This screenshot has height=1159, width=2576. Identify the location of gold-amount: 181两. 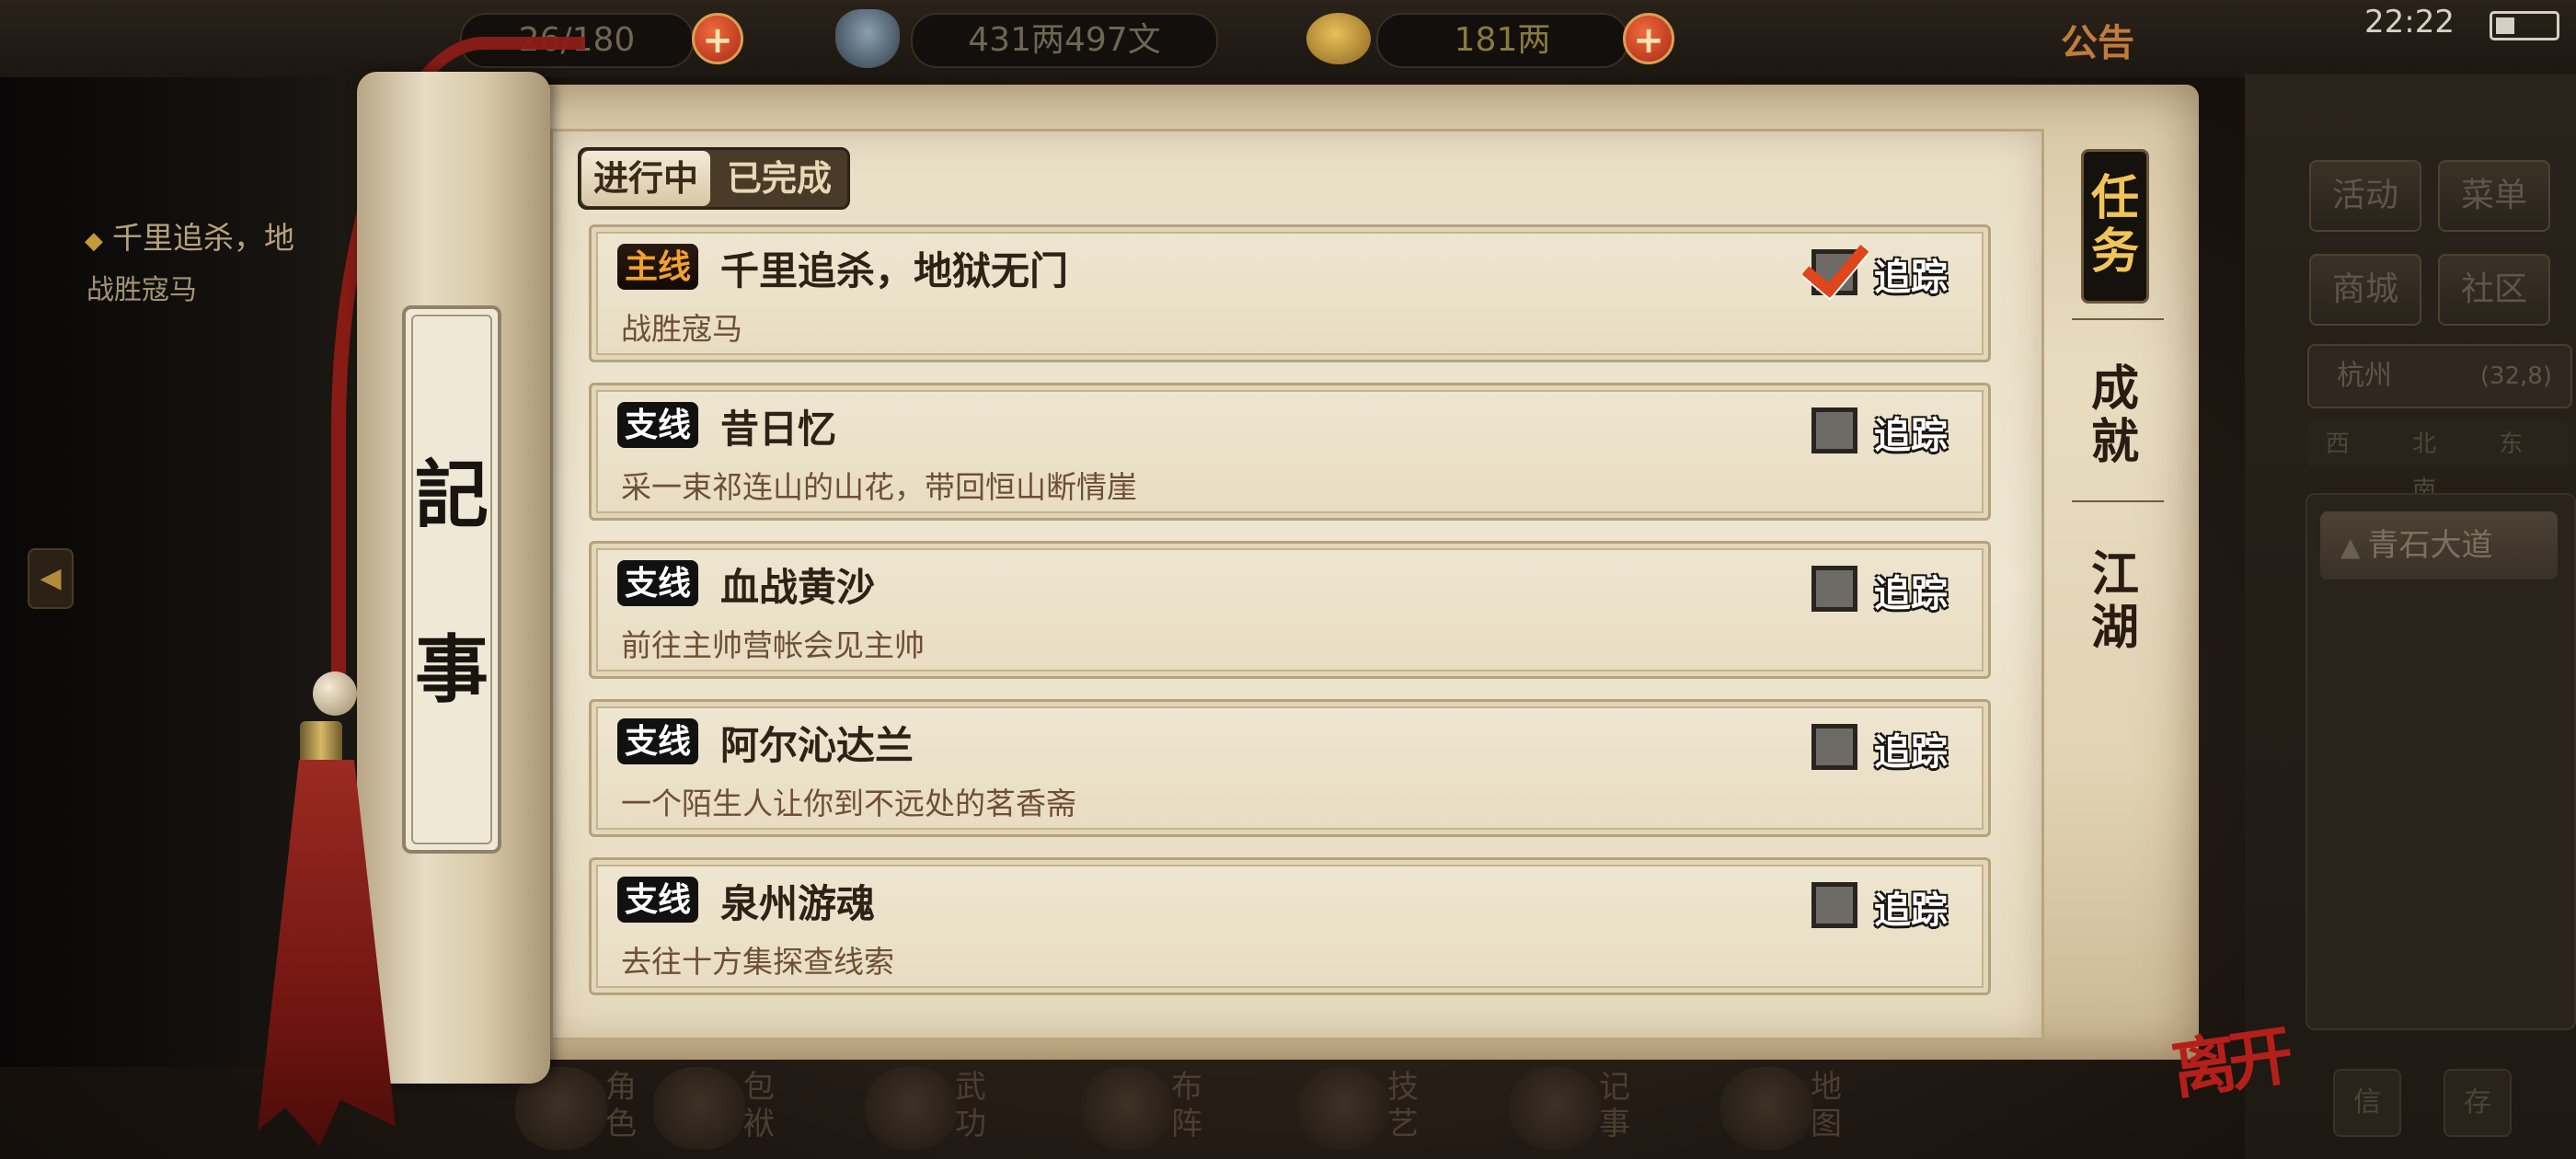
(1502, 40).